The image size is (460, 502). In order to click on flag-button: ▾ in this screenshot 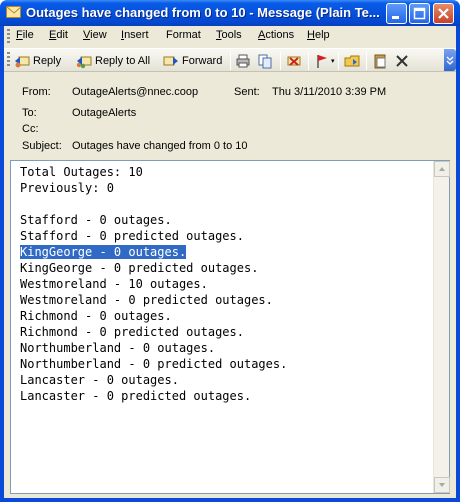, I will do `click(324, 61)`.